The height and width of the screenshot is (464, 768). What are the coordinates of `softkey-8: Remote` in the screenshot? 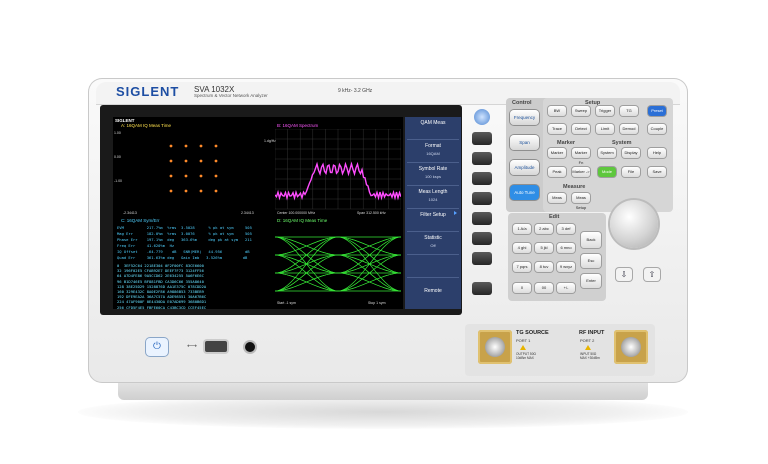 It's located at (433, 296).